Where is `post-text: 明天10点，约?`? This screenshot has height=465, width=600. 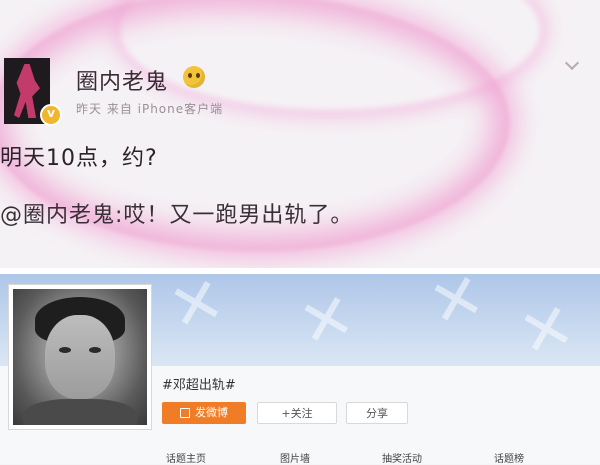 post-text: 明天10点，约? is located at coordinates (79, 158).